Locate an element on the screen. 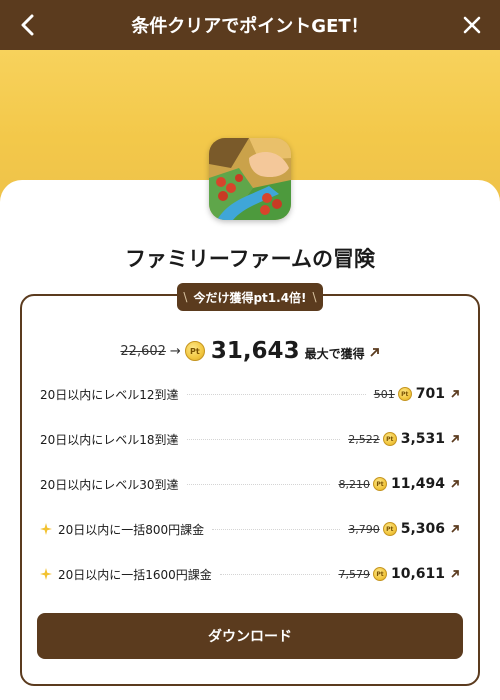 This screenshot has width=500, height=700. condition-row: 20日以内にレベル30到達 8,210 Pt 11,494 is located at coordinates (250, 484).